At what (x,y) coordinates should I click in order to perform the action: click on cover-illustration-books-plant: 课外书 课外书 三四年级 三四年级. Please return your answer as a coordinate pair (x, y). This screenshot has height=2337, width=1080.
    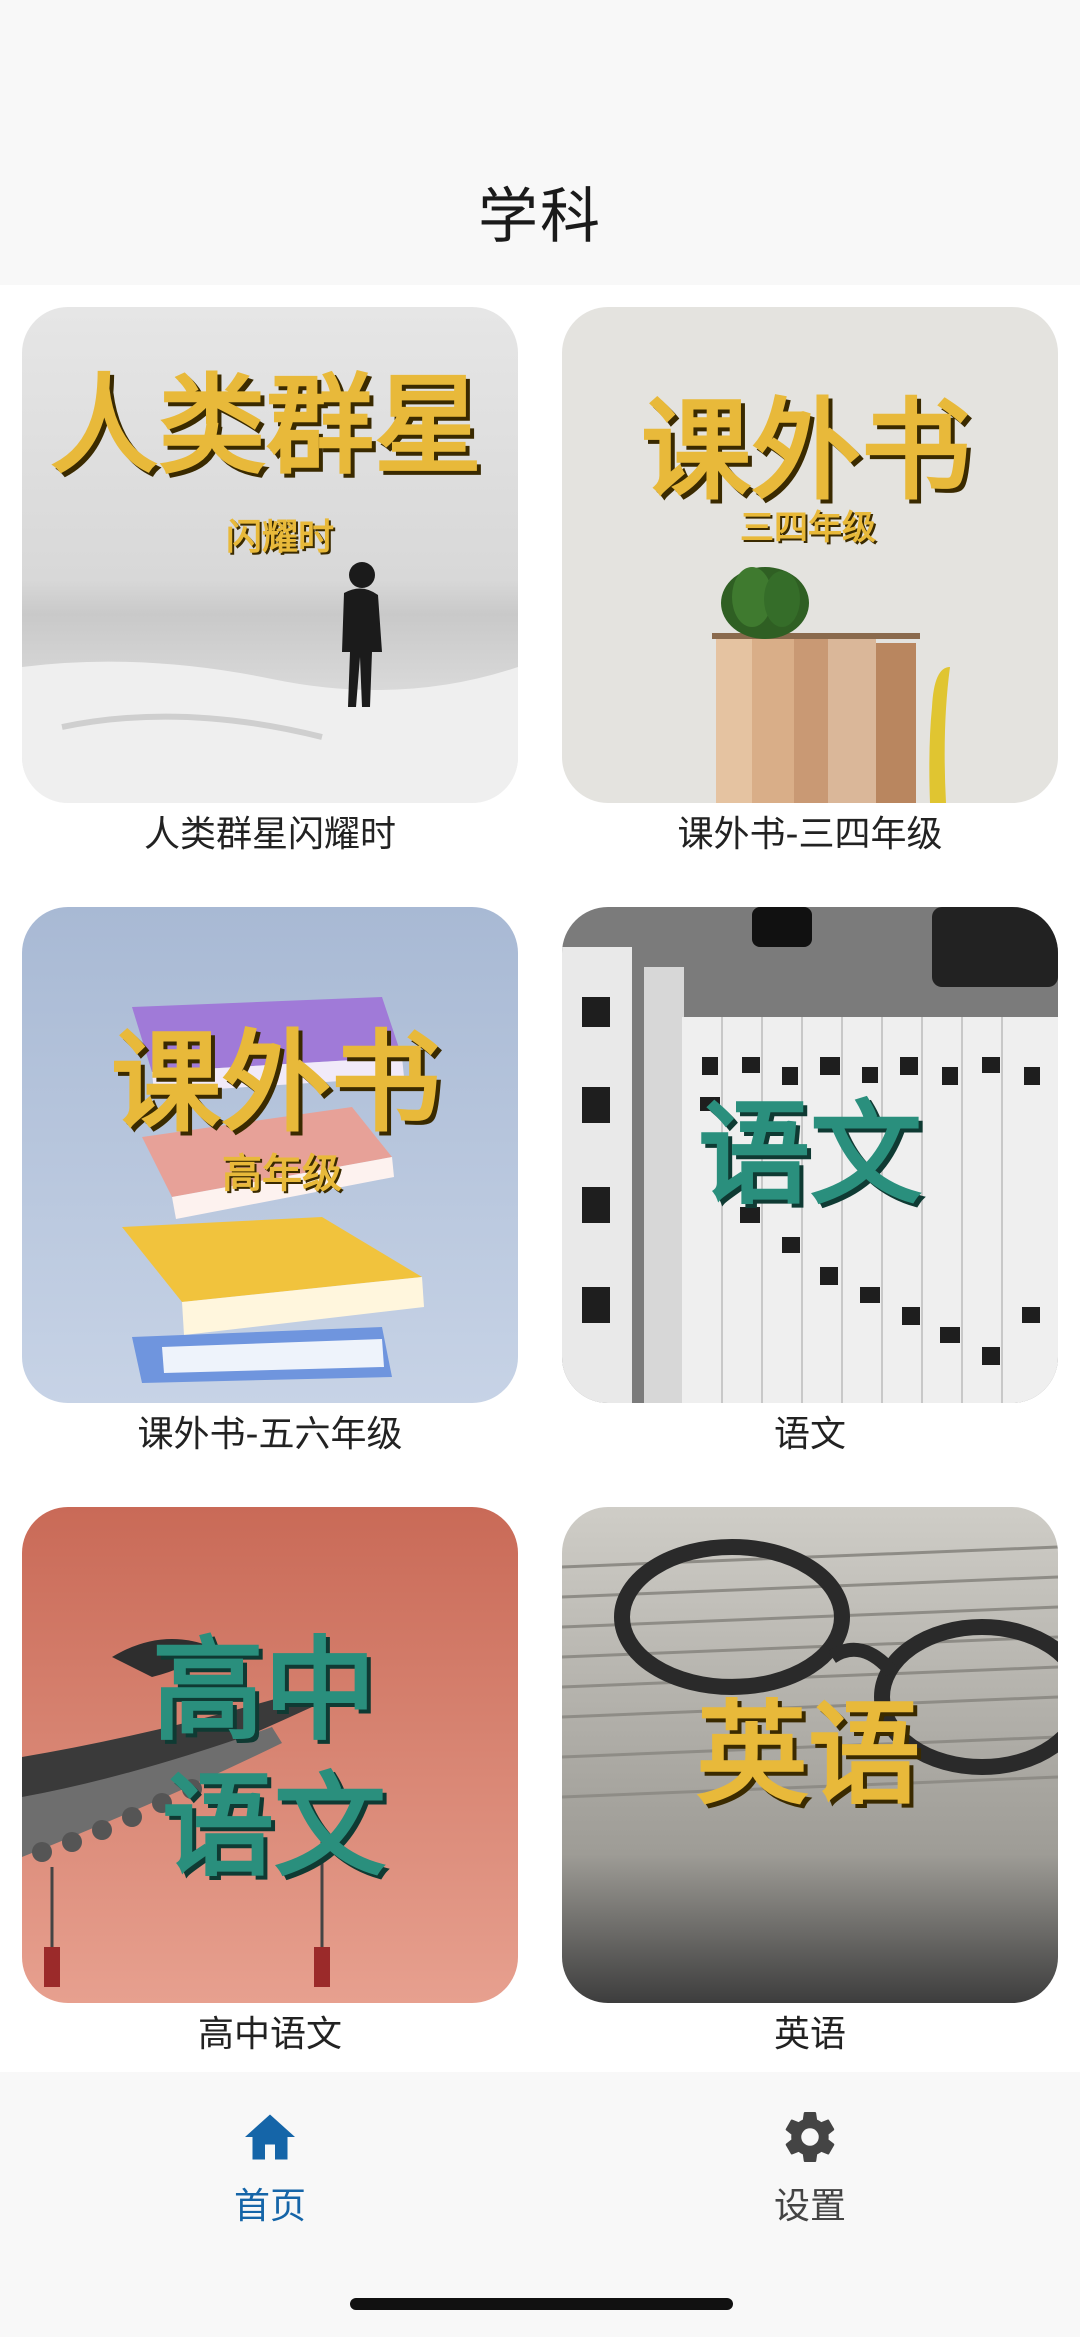
    Looking at the image, I should click on (810, 555).